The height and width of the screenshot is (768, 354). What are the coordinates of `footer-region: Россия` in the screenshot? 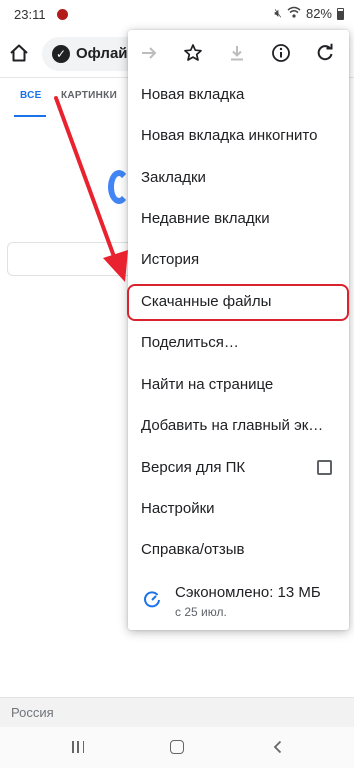 It's located at (177, 712).